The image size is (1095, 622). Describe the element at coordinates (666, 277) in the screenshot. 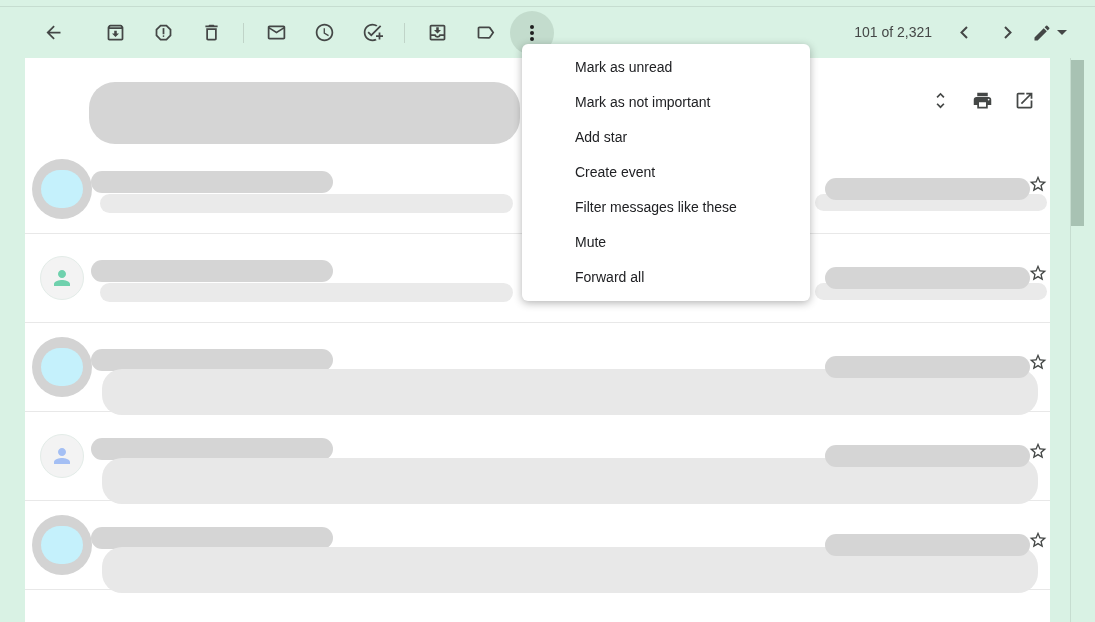

I see `menu-item: Forward all` at that location.